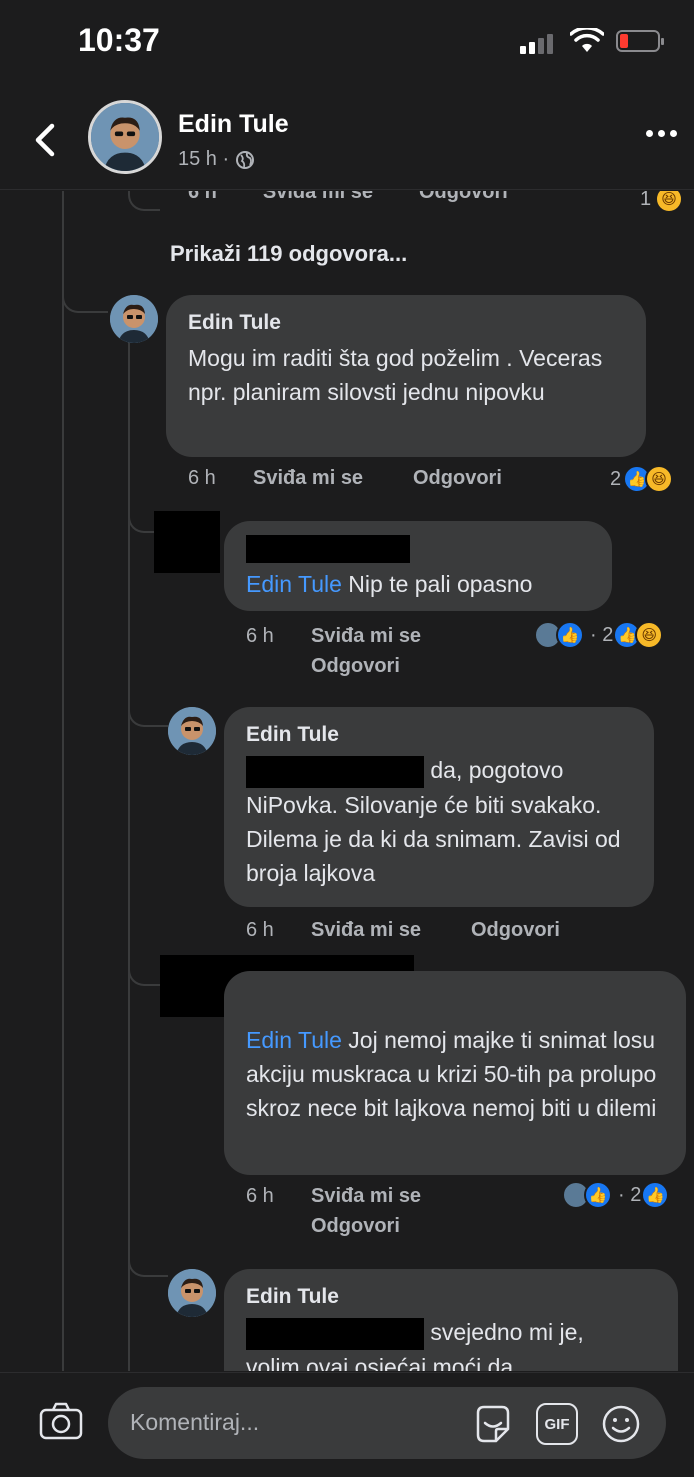 The image size is (694, 1477). I want to click on gif-icon: GIF, so click(557, 1424).